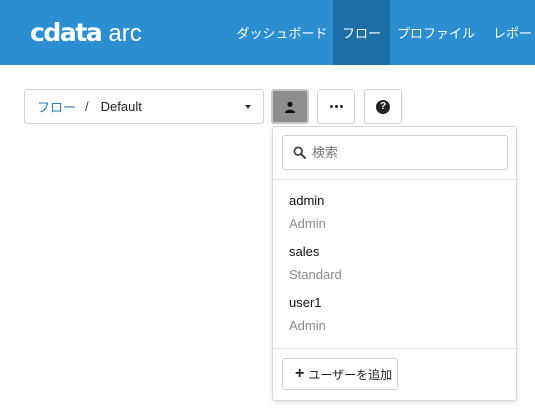  Describe the element at coordinates (315, 274) in the screenshot. I see `user-role: Standard` at that location.